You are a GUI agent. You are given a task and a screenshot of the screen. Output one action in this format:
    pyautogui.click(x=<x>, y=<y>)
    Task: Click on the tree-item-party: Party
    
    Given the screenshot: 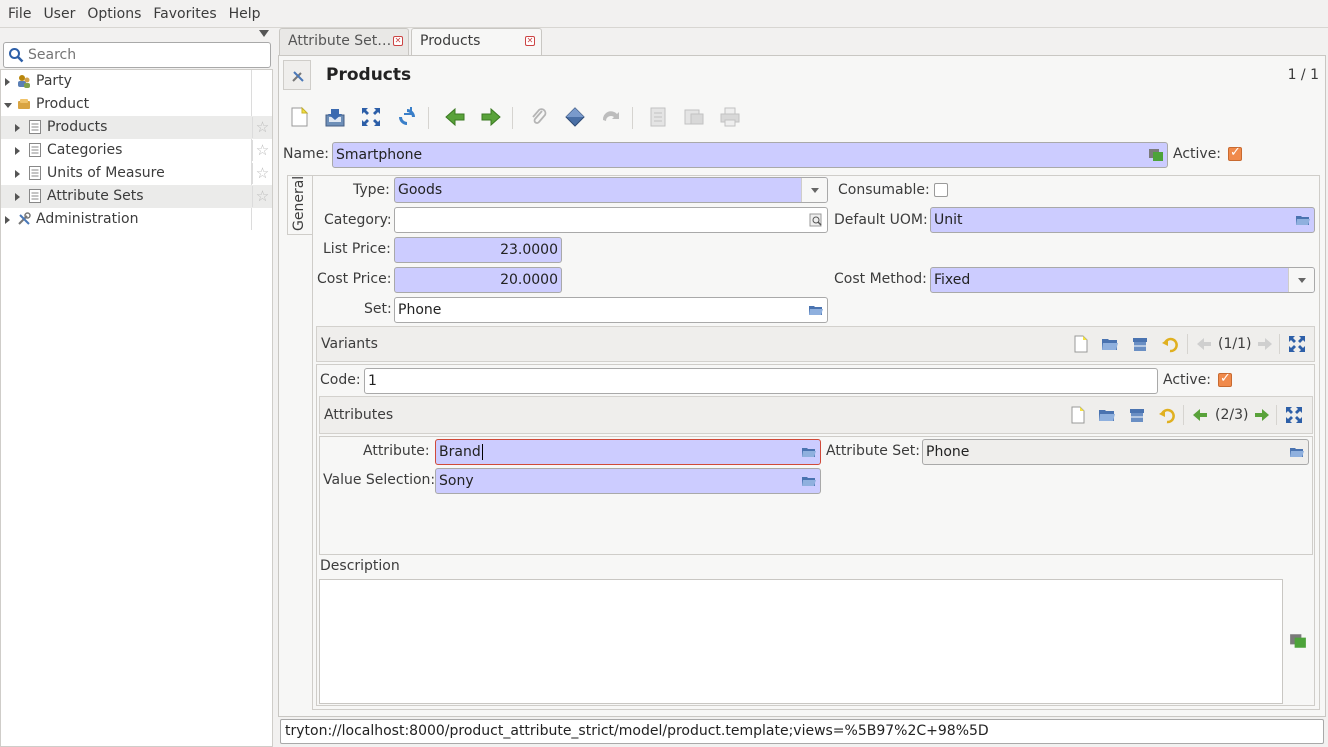 What is the action you would take?
    pyautogui.click(x=136, y=81)
    